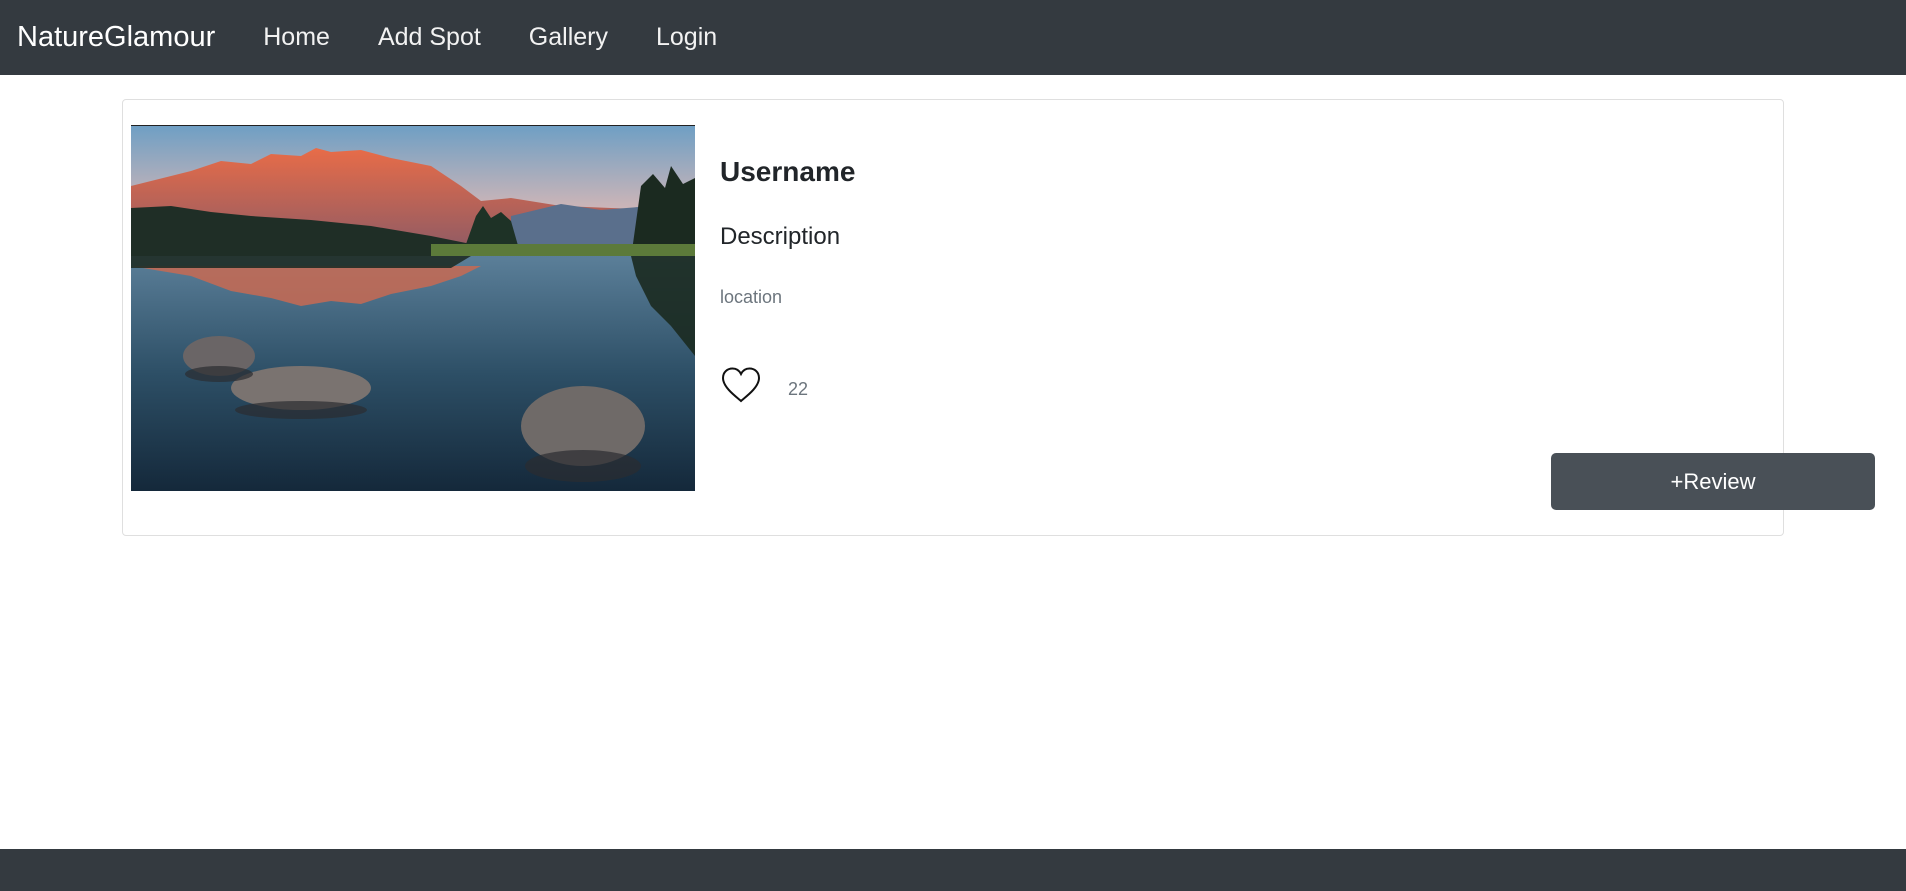  Describe the element at coordinates (686, 37) in the screenshot. I see `nav-link-login: Login` at that location.